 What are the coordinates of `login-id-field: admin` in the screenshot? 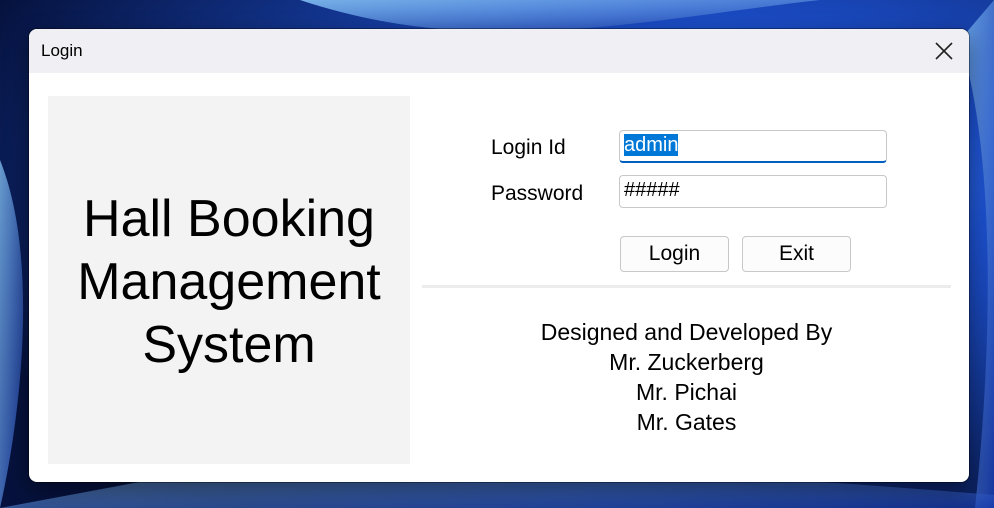 It's located at (753, 146).